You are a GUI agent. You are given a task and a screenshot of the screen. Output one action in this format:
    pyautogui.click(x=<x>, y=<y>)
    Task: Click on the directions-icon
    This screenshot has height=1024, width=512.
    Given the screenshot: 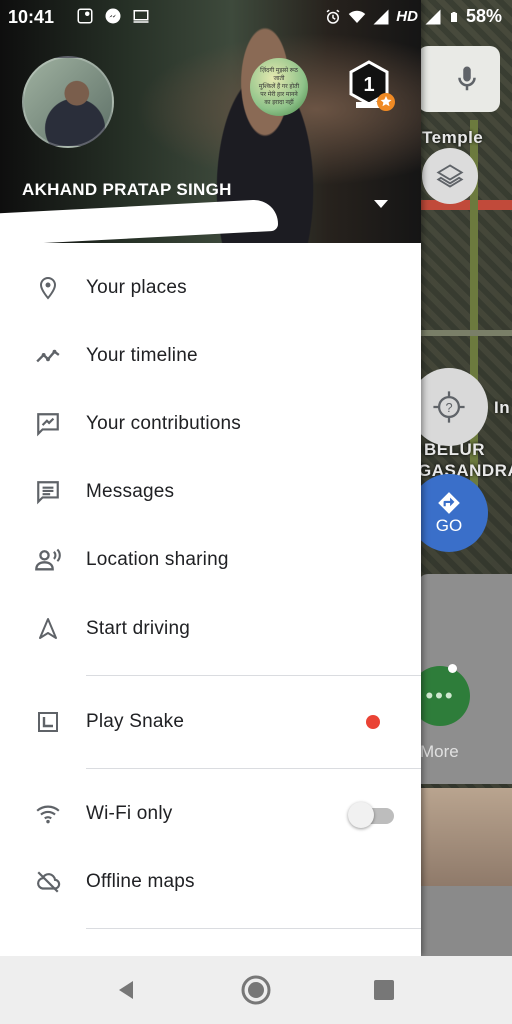 What is the action you would take?
    pyautogui.click(x=449, y=503)
    